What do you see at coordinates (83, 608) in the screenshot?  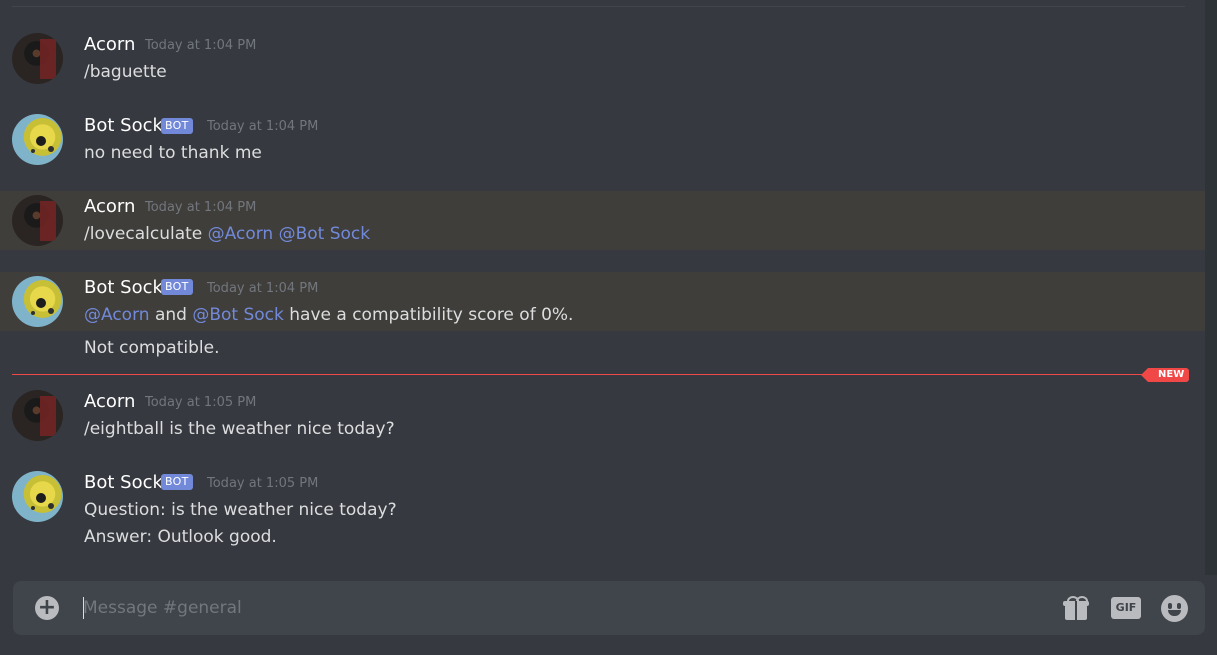 I see `text-caret` at bounding box center [83, 608].